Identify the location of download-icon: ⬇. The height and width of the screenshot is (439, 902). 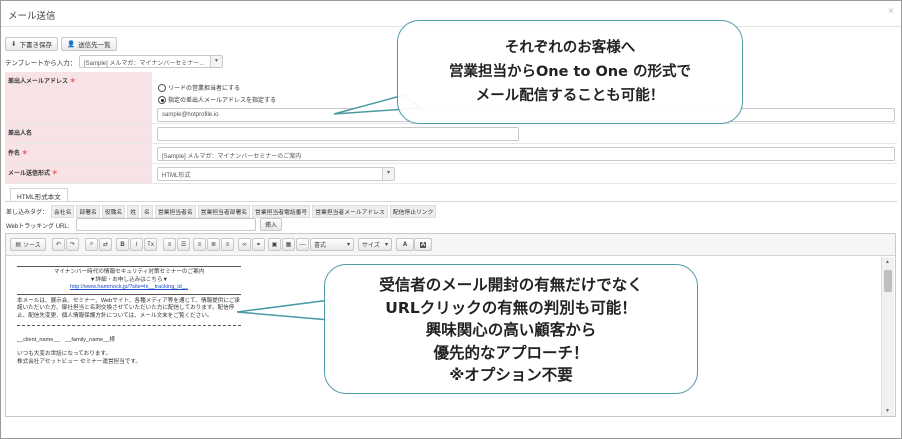
(14, 44).